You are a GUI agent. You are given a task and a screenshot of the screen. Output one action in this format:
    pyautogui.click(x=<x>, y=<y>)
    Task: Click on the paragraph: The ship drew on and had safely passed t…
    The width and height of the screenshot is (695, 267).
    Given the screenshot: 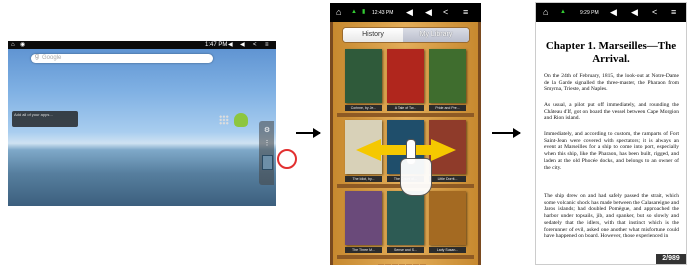 What is the action you would take?
    pyautogui.click(x=611, y=216)
    